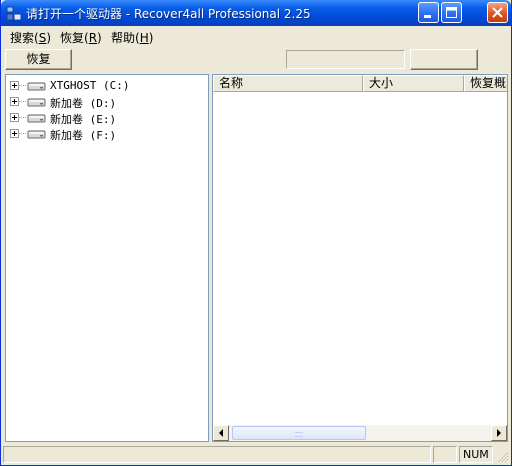  What do you see at coordinates (217, 454) in the screenshot?
I see `status-panel-main` at bounding box center [217, 454].